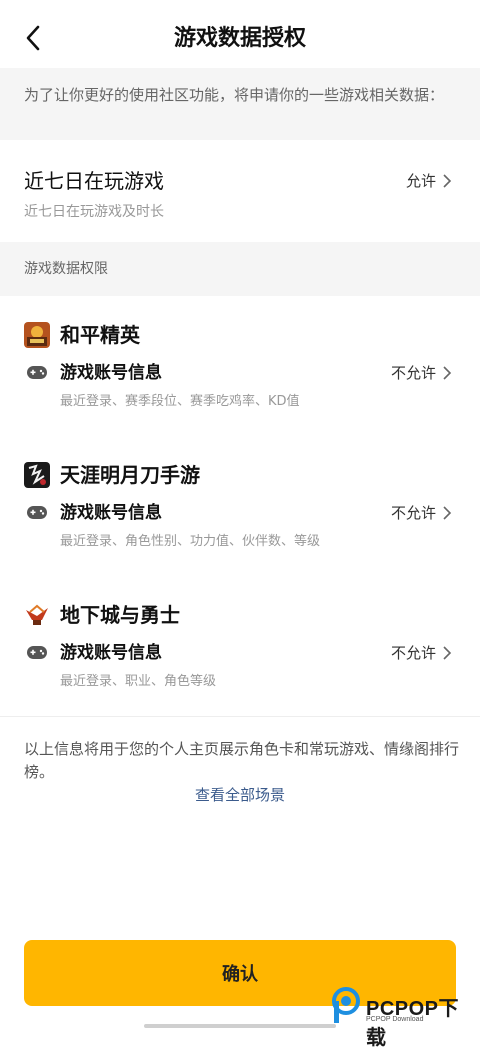 This screenshot has height=1050, width=480. I want to click on game-name: 天涯明月刀手游, so click(130, 475).